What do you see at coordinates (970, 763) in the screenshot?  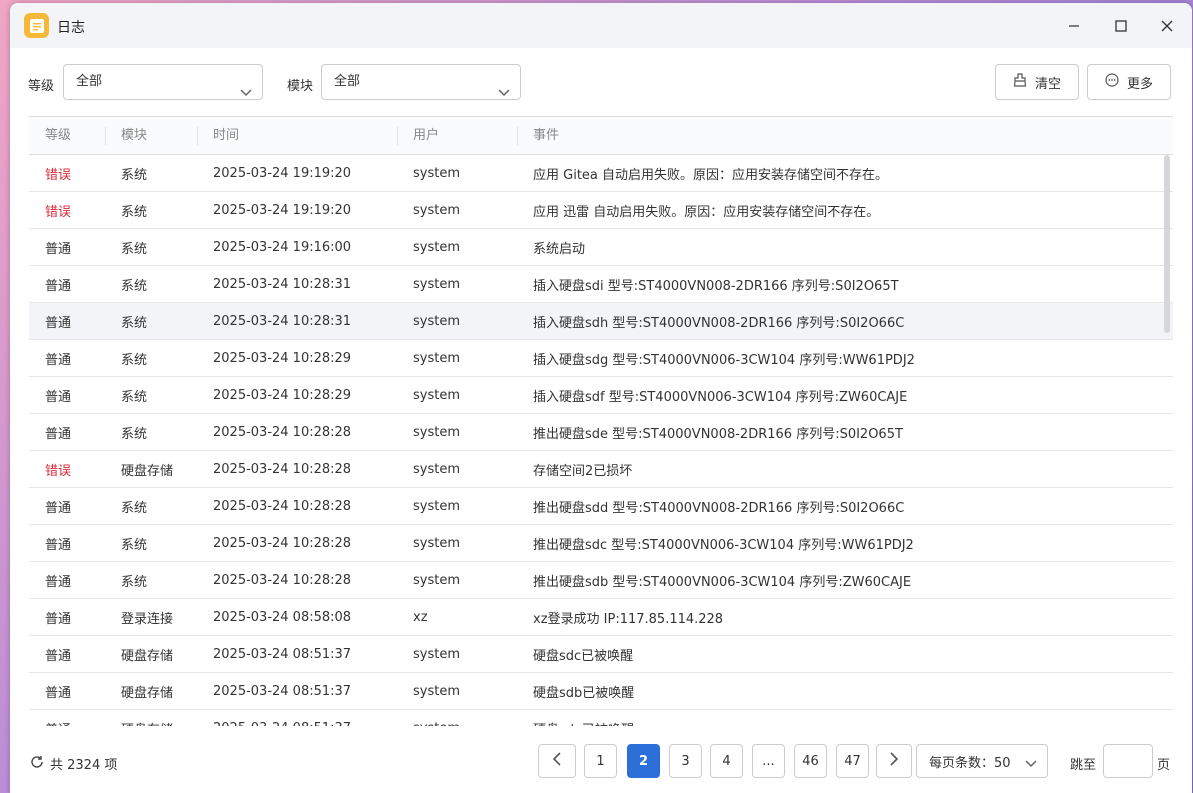 I see `page-size-text: 每页条数：50` at bounding box center [970, 763].